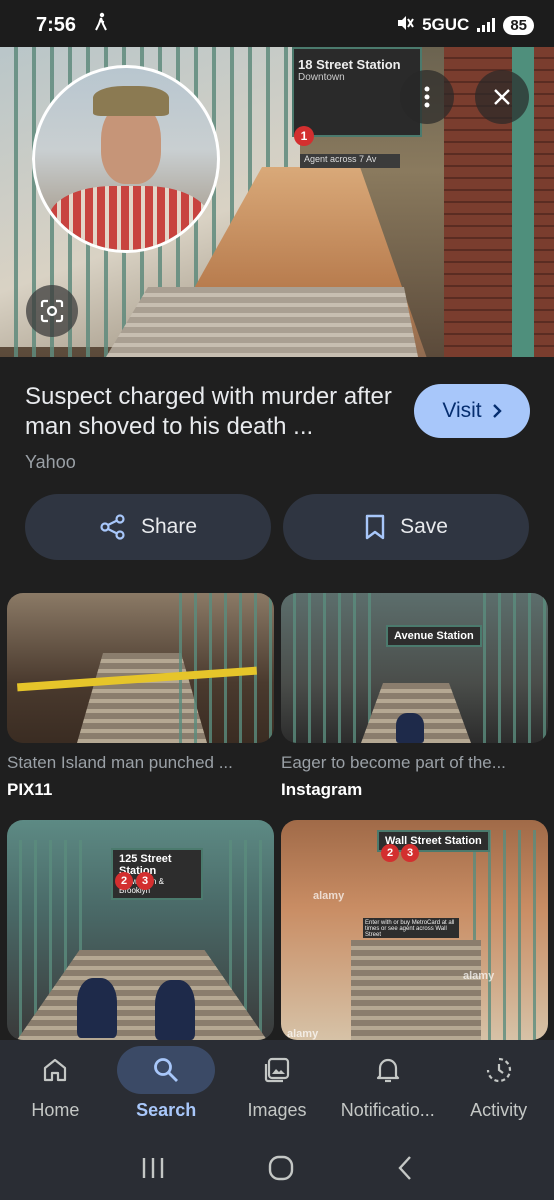  I want to click on close-button, so click(502, 97).